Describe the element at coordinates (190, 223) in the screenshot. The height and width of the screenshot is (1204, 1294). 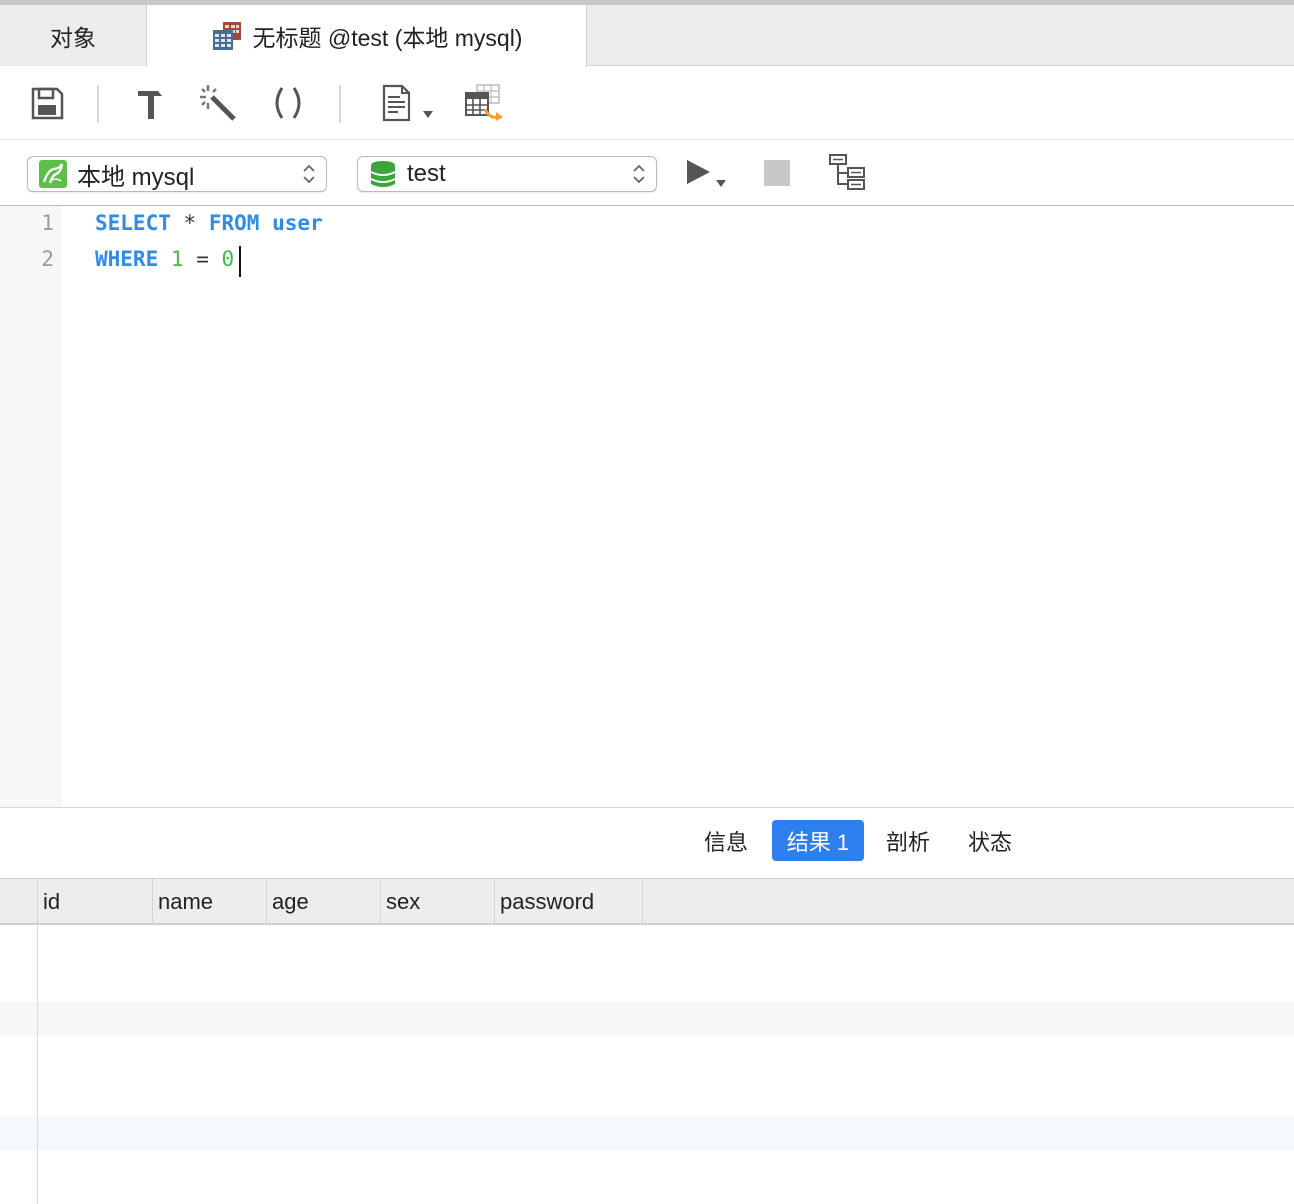
I see `sql-operator: *` at that location.